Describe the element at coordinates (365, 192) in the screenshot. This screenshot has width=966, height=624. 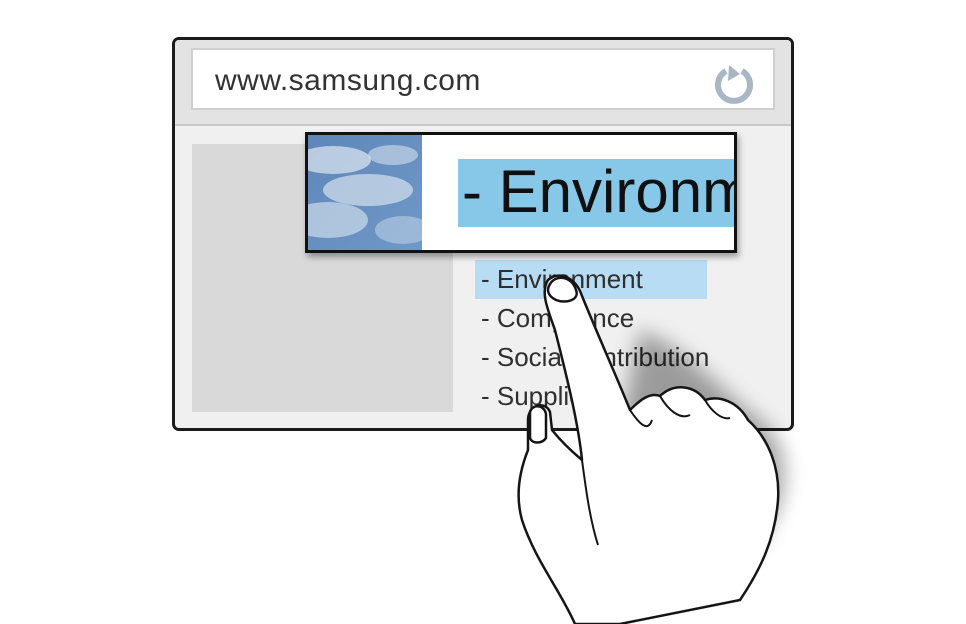
I see `sky-image` at that location.